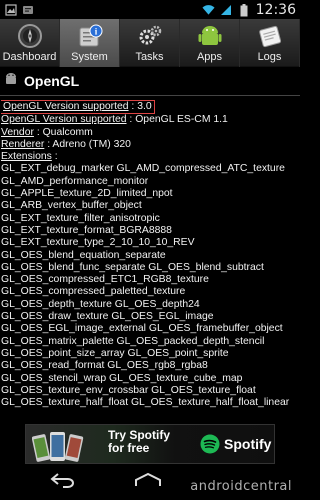 The image size is (320, 500). What do you see at coordinates (226, 10) in the screenshot?
I see `signal-icon` at bounding box center [226, 10].